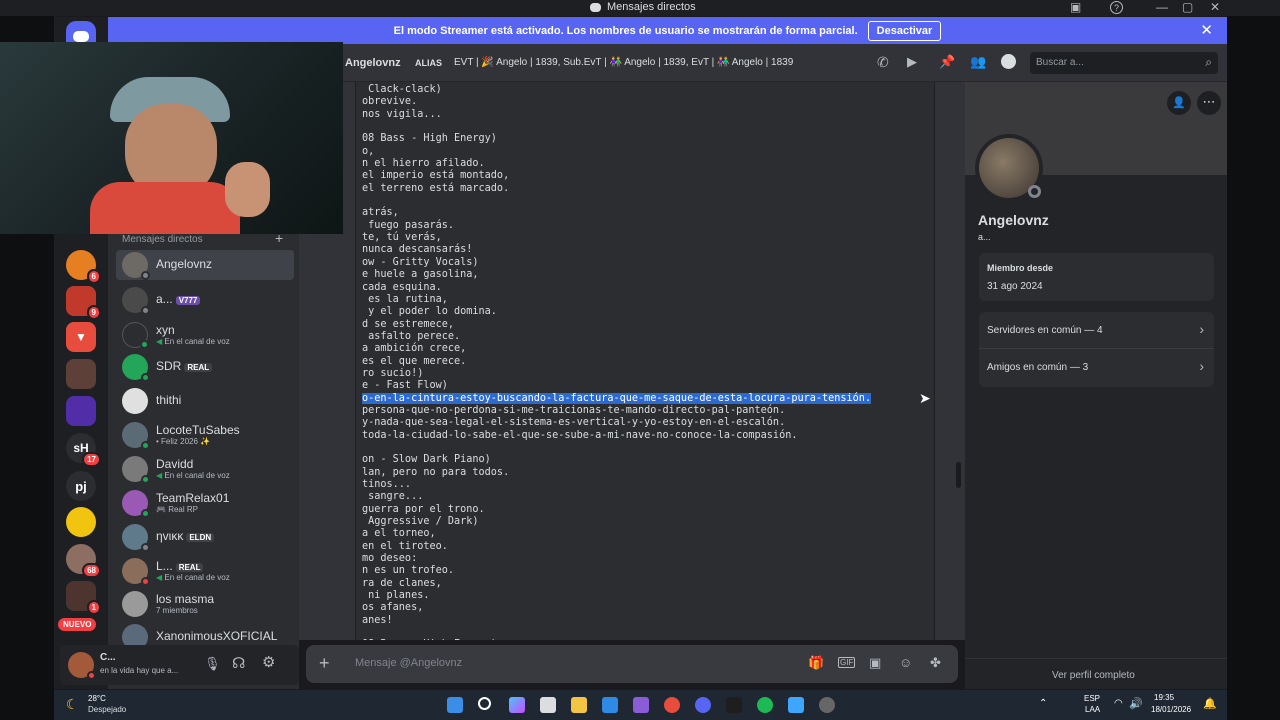 The height and width of the screenshot is (720, 1280). I want to click on deactivate-button: Desactivar, so click(904, 30).